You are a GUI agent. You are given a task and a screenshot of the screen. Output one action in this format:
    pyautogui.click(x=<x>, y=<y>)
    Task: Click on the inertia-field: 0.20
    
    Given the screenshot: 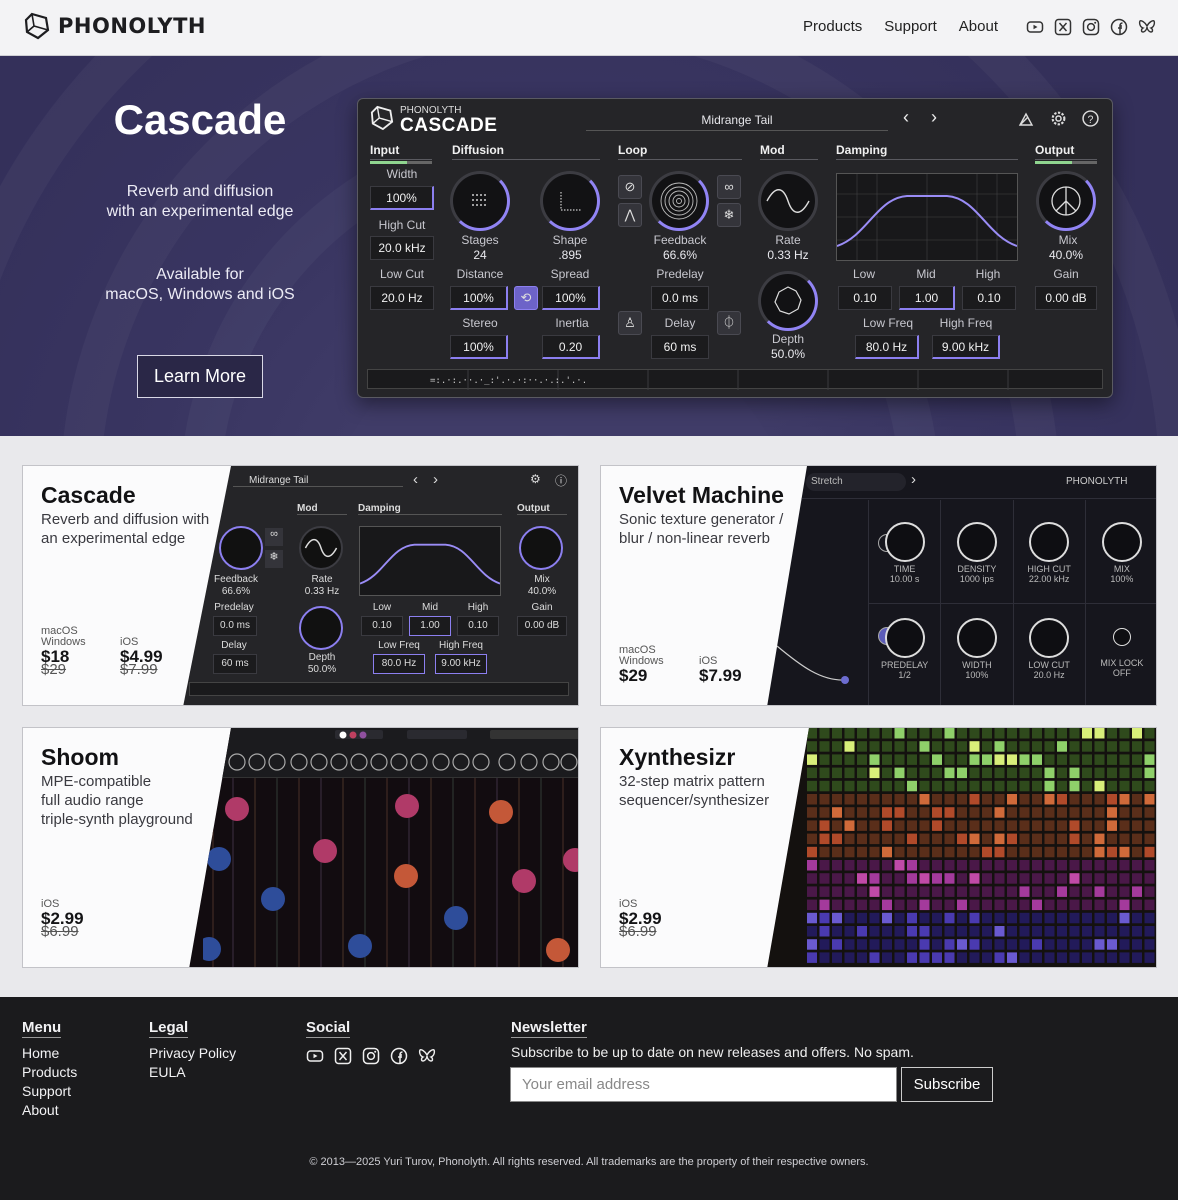 What is the action you would take?
    pyautogui.click(x=571, y=347)
    